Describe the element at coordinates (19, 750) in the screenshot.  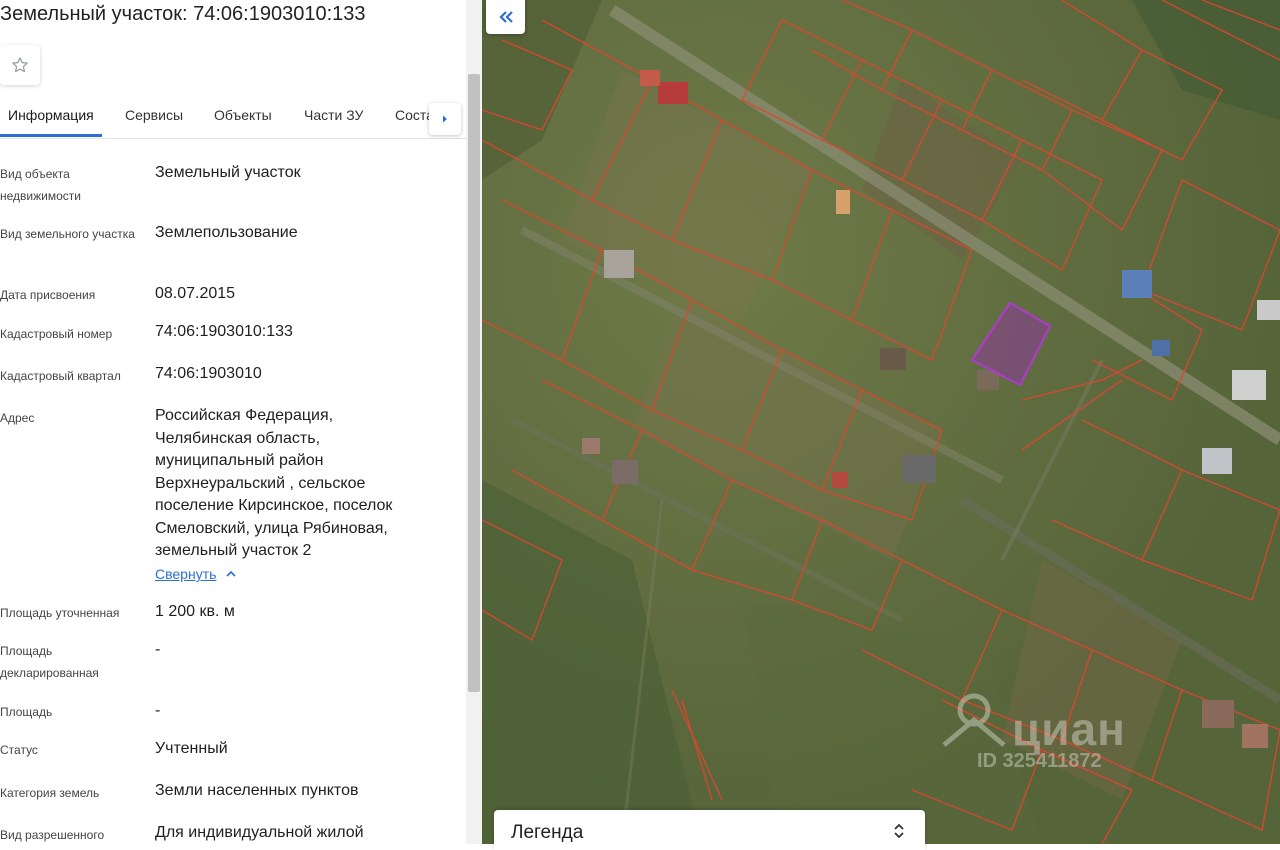
I see `field-label-status: Статус` at that location.